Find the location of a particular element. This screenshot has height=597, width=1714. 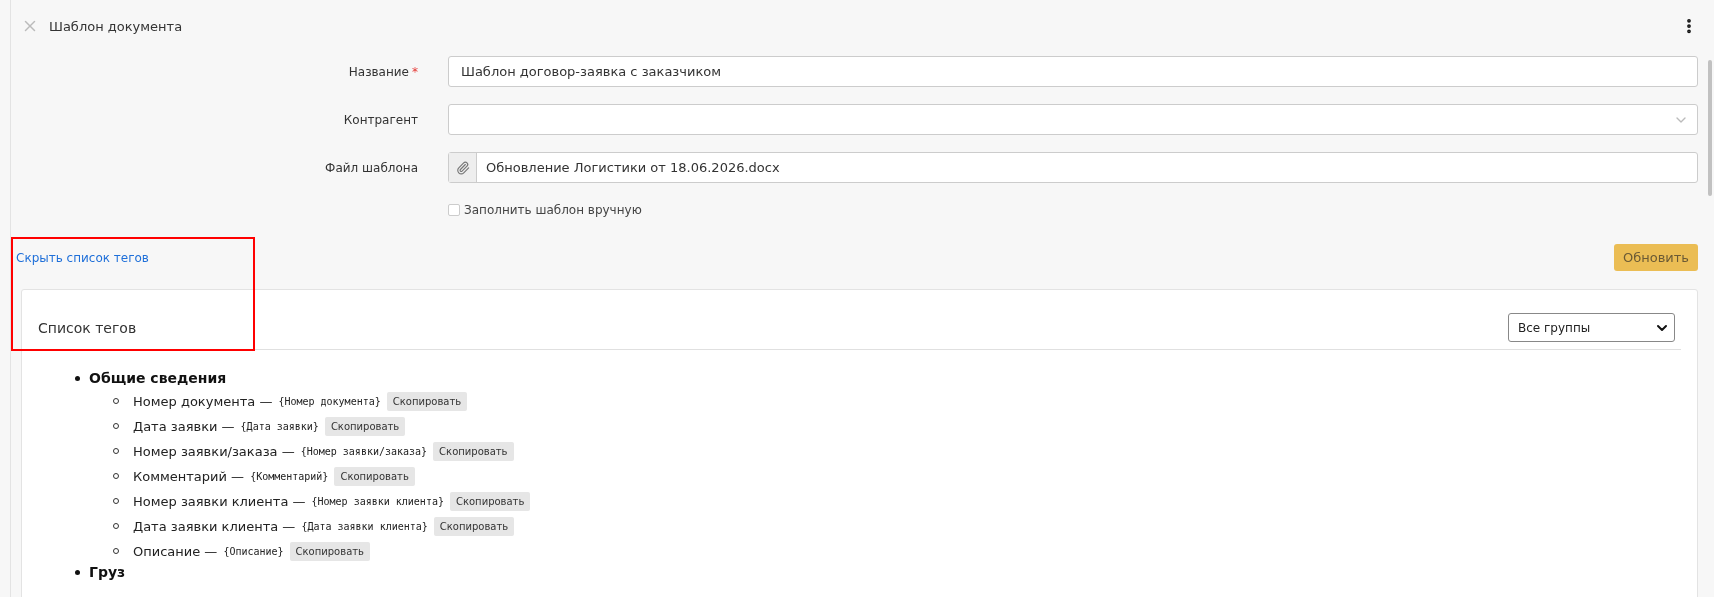

group-heading: Общие сведения is located at coordinates (158, 378).